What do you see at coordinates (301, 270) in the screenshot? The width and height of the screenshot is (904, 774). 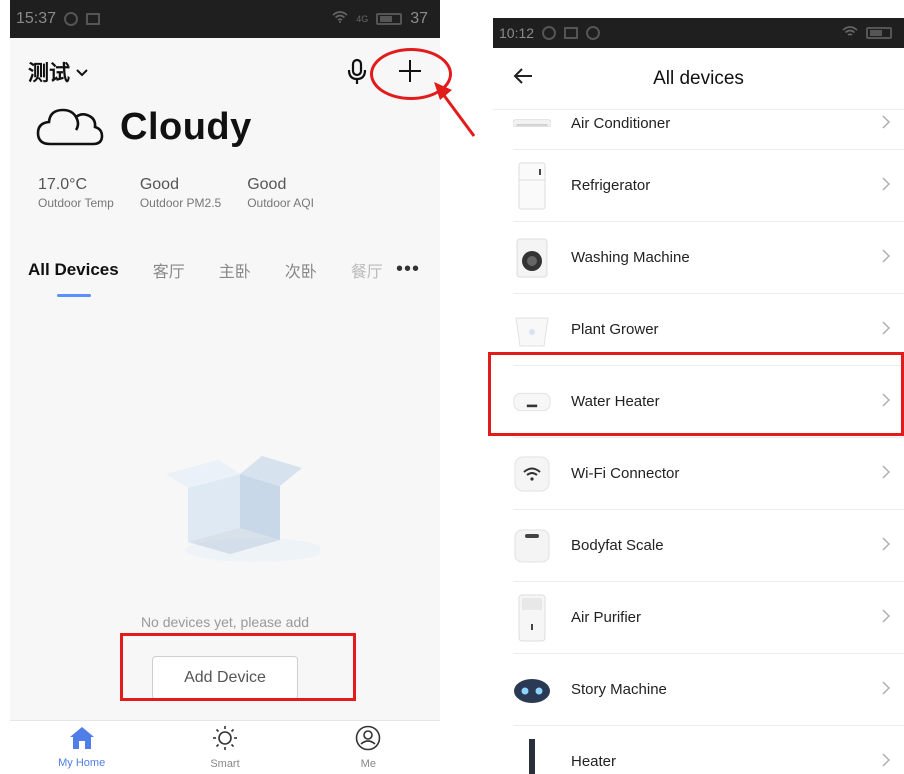 I see `tab-second-bedroom: 次卧` at bounding box center [301, 270].